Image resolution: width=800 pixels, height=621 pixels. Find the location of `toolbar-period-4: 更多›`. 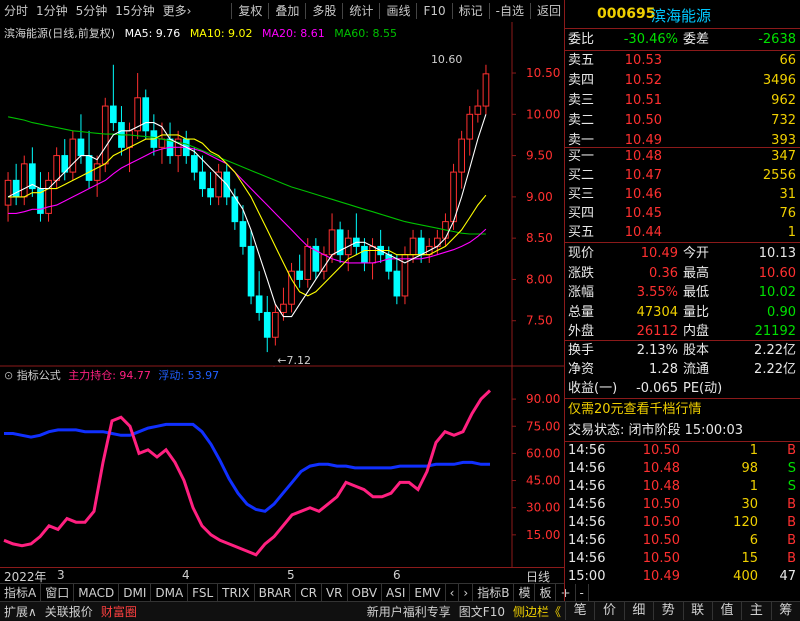

toolbar-period-4: 更多› is located at coordinates (177, 11).